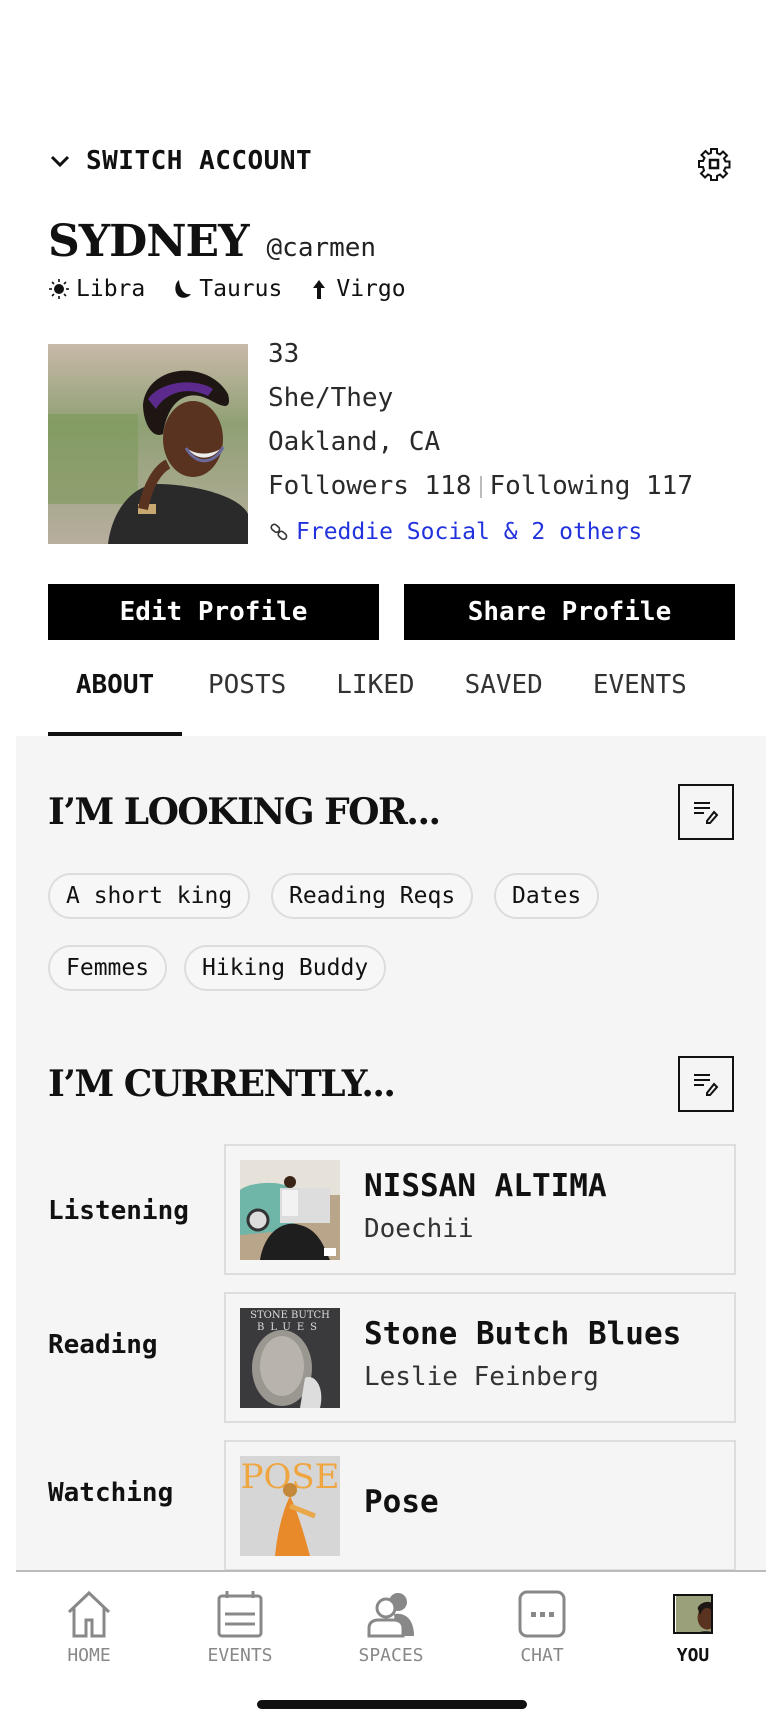 This screenshot has height=1736, width=782. I want to click on nav-home: HOME, so click(89, 1628).